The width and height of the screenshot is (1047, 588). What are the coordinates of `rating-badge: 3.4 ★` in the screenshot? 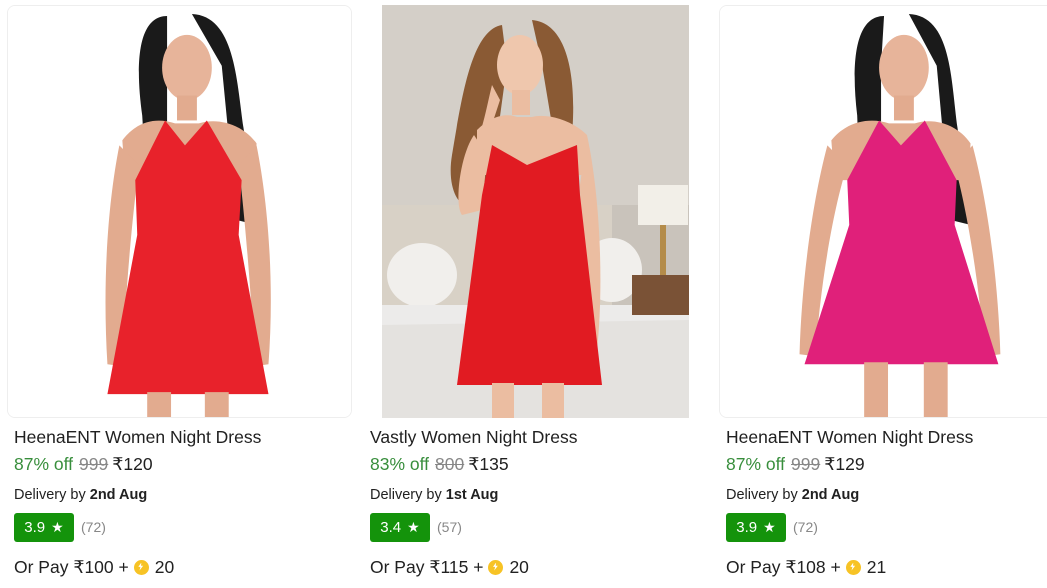 It's located at (400, 527).